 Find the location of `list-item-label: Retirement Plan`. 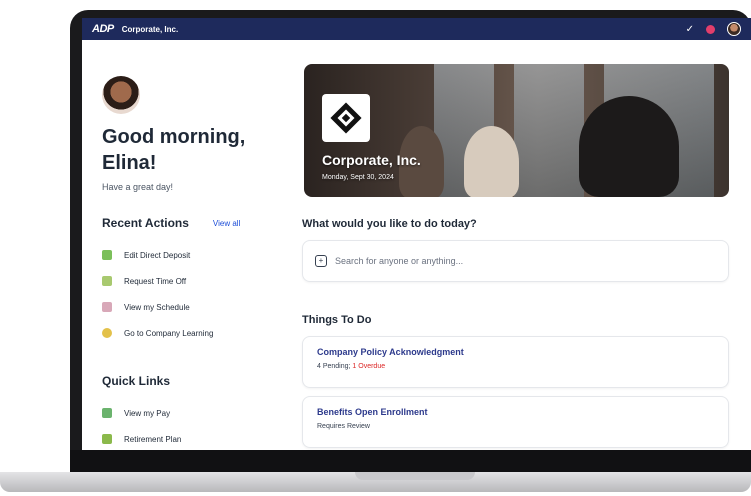

list-item-label: Retirement Plan is located at coordinates (153, 439).